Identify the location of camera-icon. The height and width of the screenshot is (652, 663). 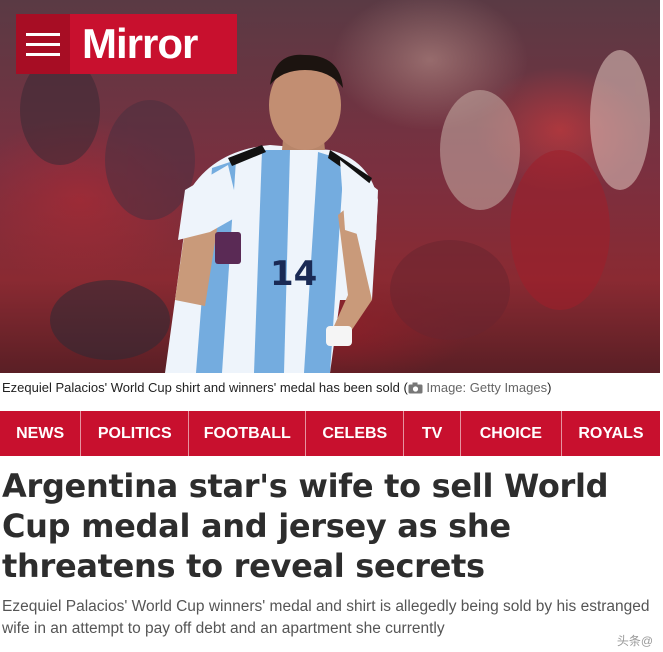
(415, 390).